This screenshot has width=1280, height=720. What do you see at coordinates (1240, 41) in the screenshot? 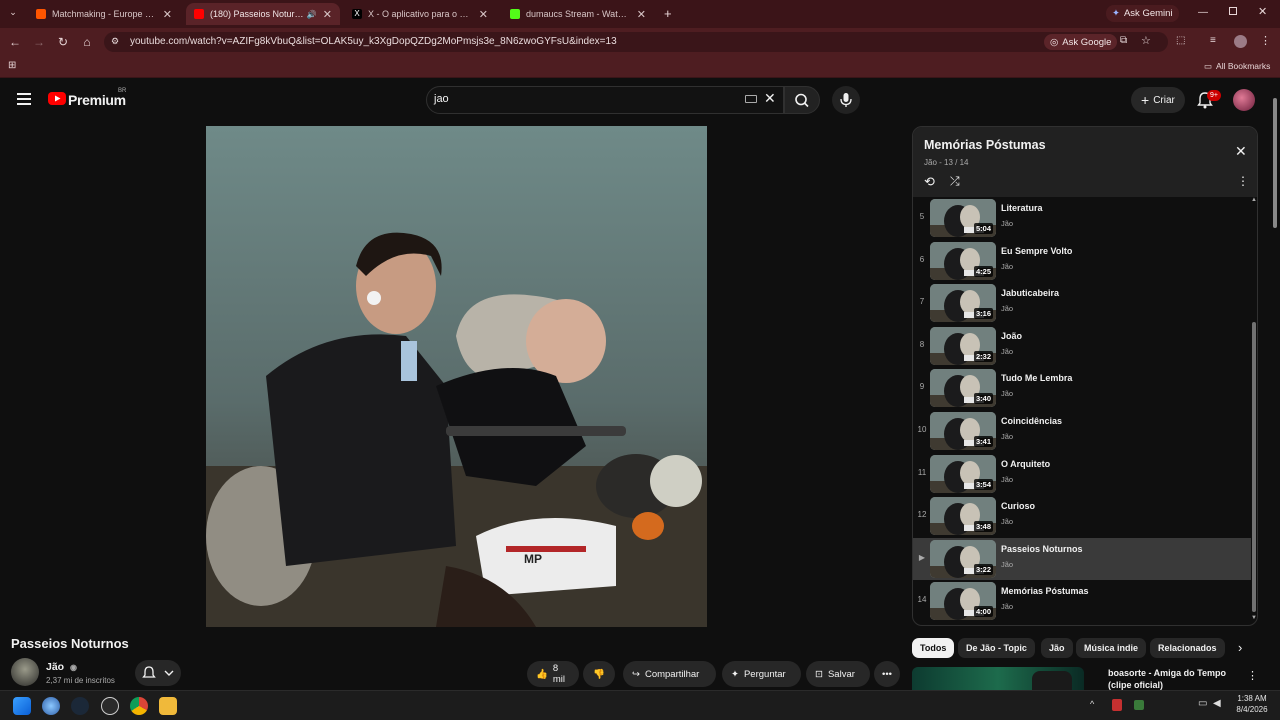
I see `profile-icon` at bounding box center [1240, 41].